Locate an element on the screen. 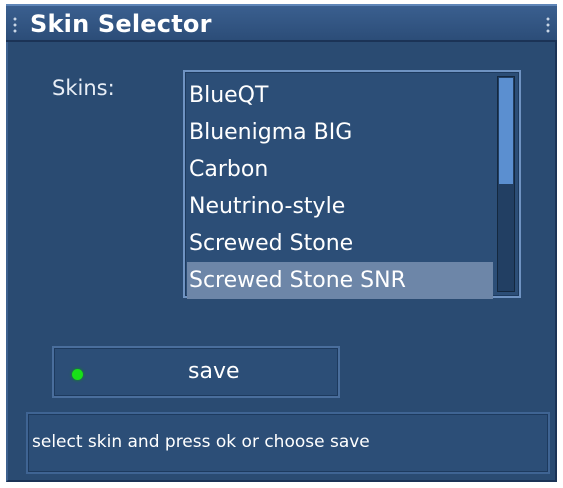  status-text: select skin and press ok or choose save is located at coordinates (201, 442).